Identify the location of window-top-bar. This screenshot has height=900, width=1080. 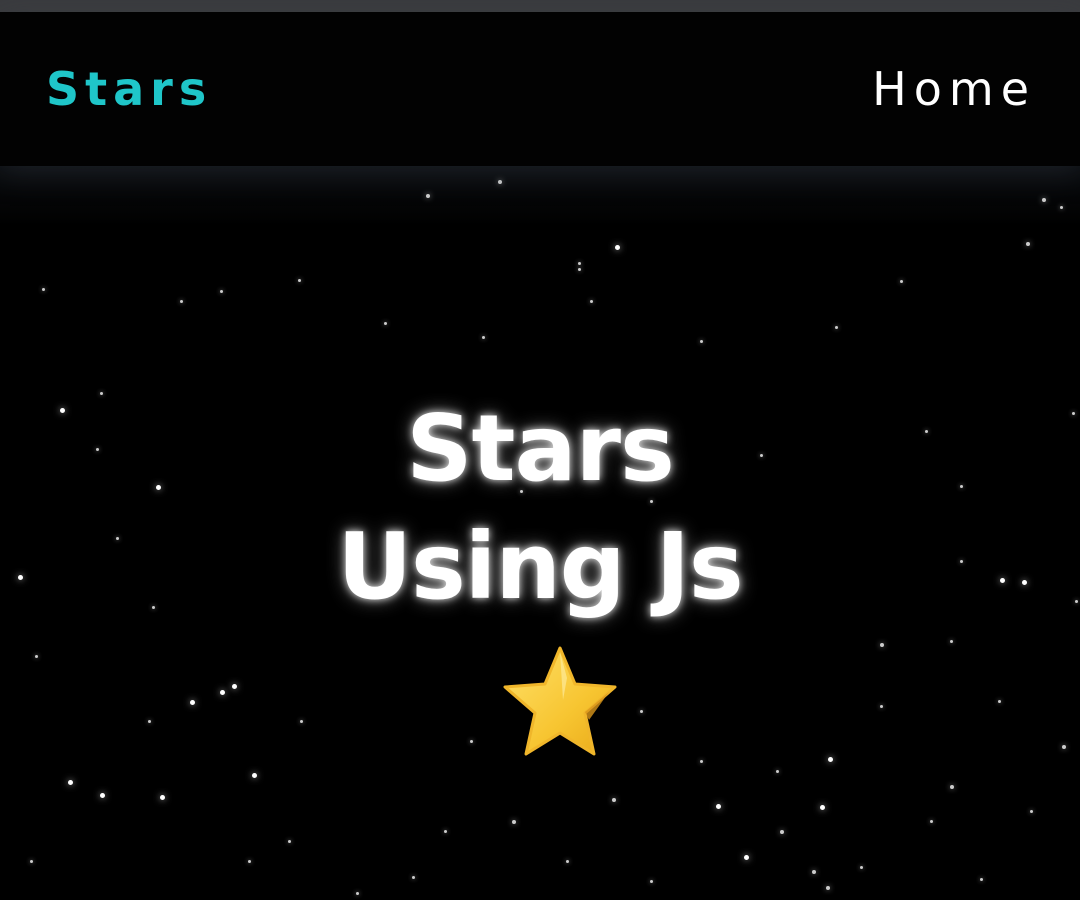
(540, 6).